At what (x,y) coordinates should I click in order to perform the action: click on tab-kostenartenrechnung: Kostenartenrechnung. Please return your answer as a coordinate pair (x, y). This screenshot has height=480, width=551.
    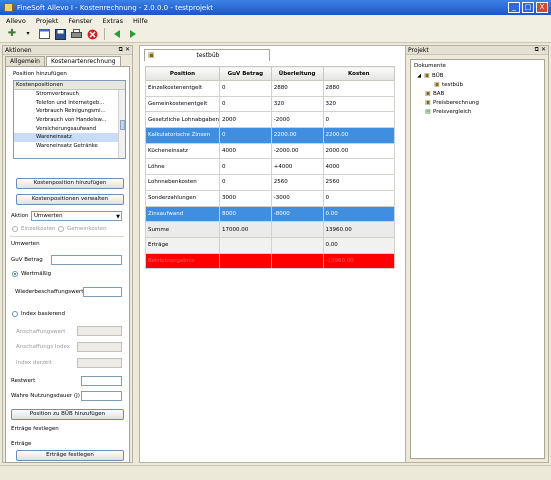
    Looking at the image, I should click on (83, 61).